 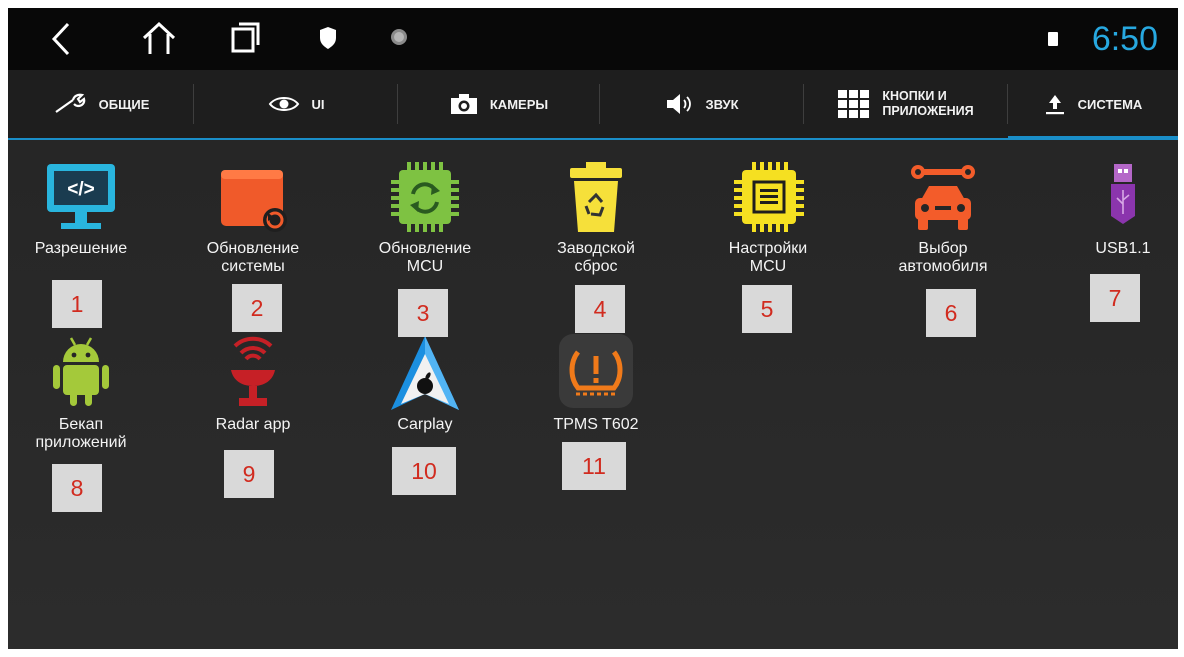 I want to click on monitor-code-icon: </>, so click(x=81, y=196).